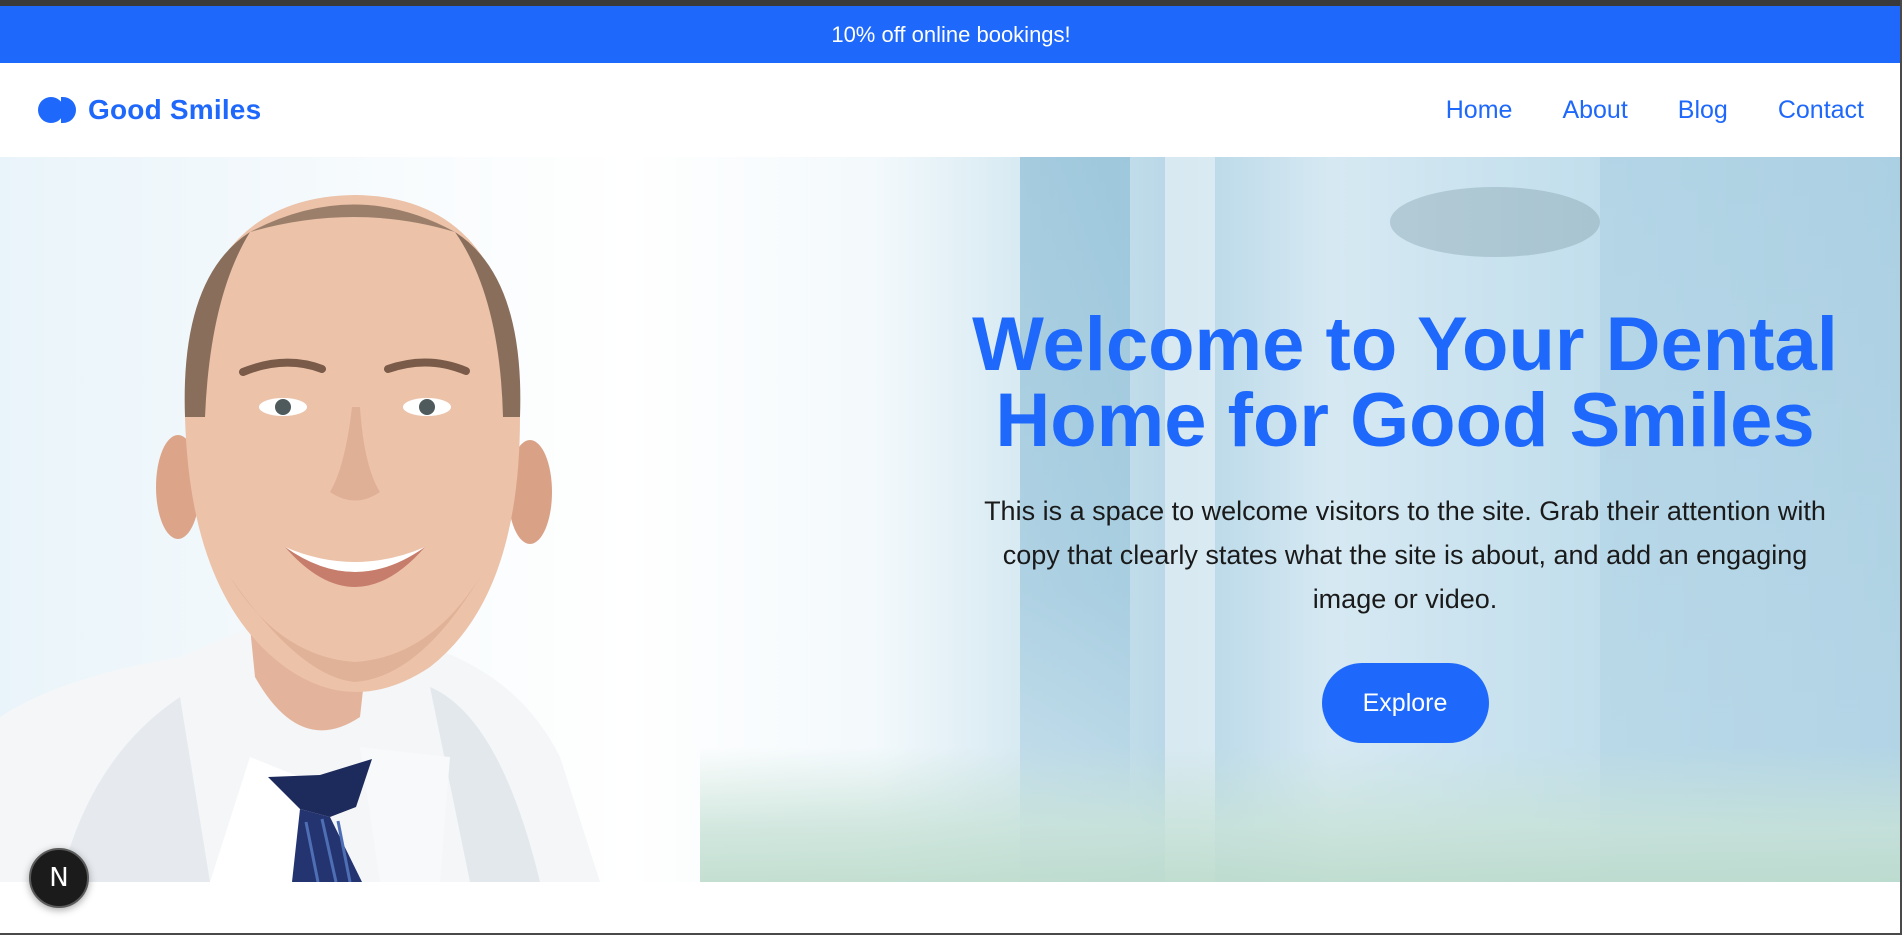  What do you see at coordinates (1301, 814) in the screenshot?
I see `background-floor` at bounding box center [1301, 814].